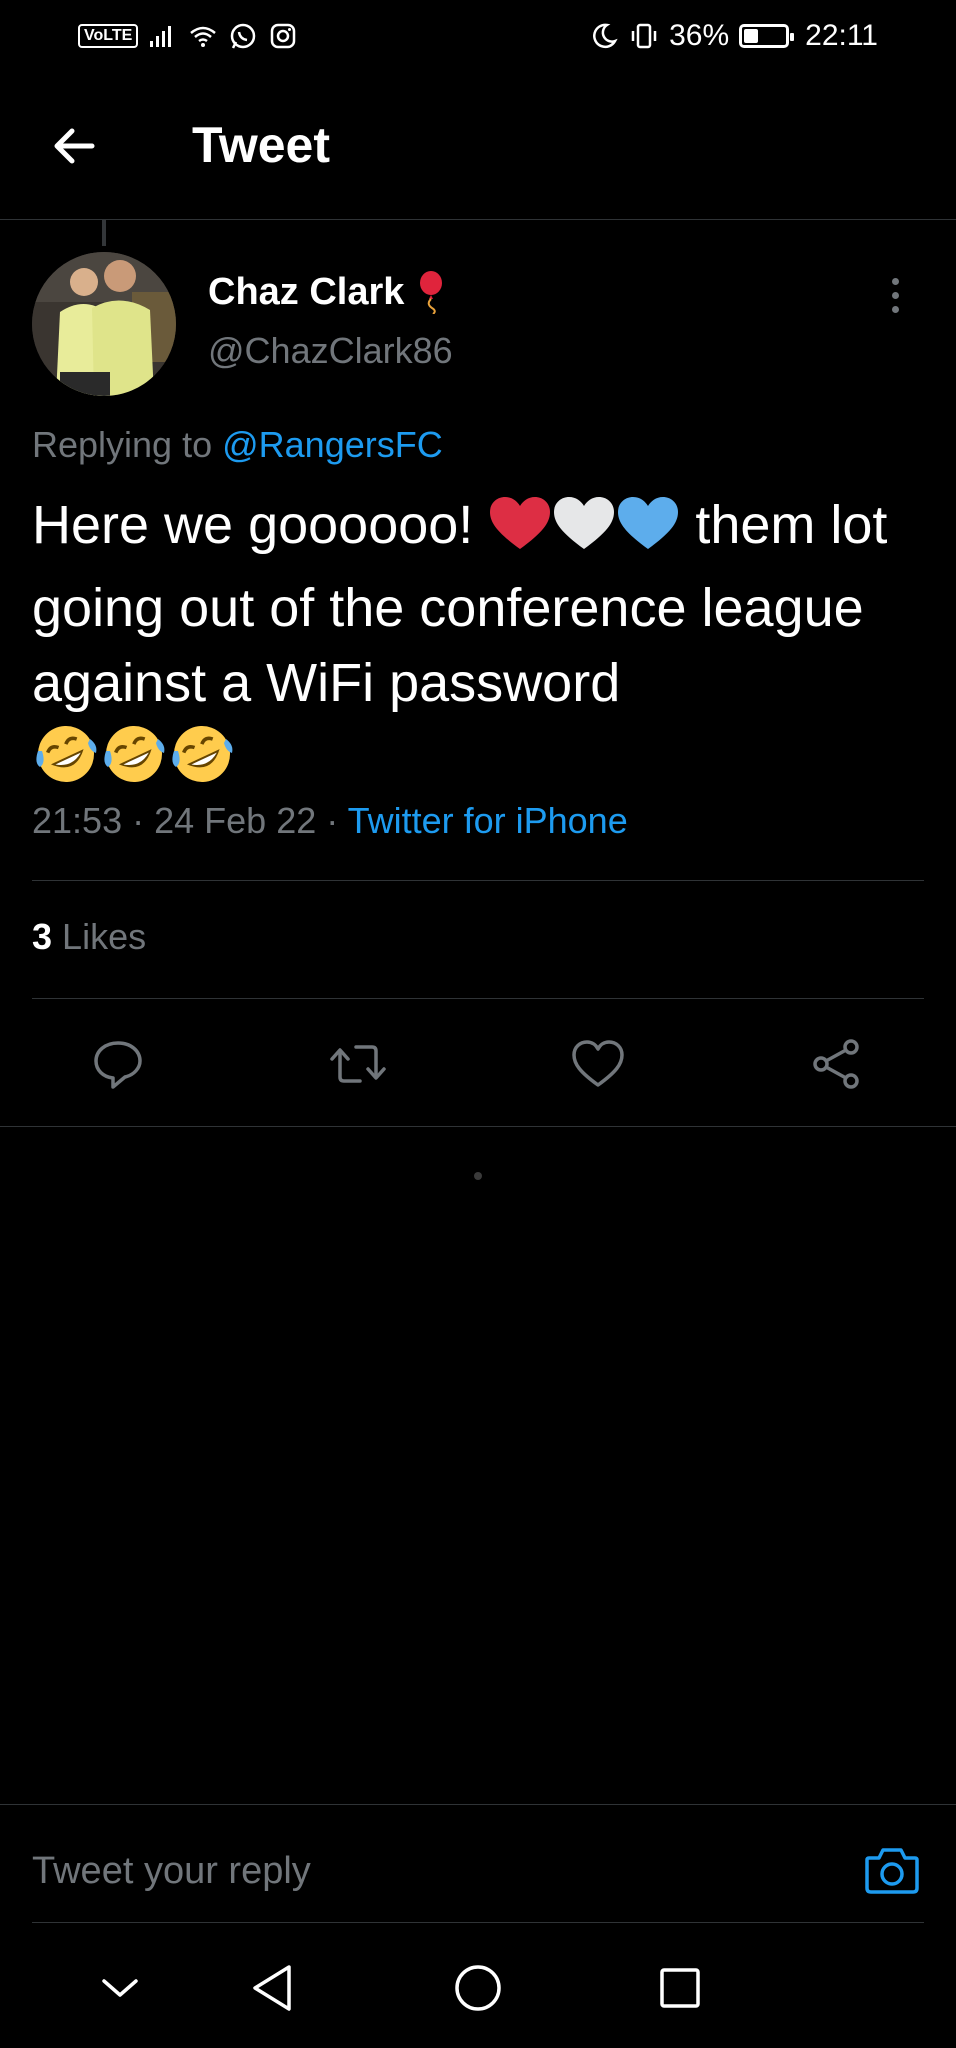 This screenshot has height=2048, width=956. What do you see at coordinates (751, 36) in the screenshot?
I see `battery-fill` at bounding box center [751, 36].